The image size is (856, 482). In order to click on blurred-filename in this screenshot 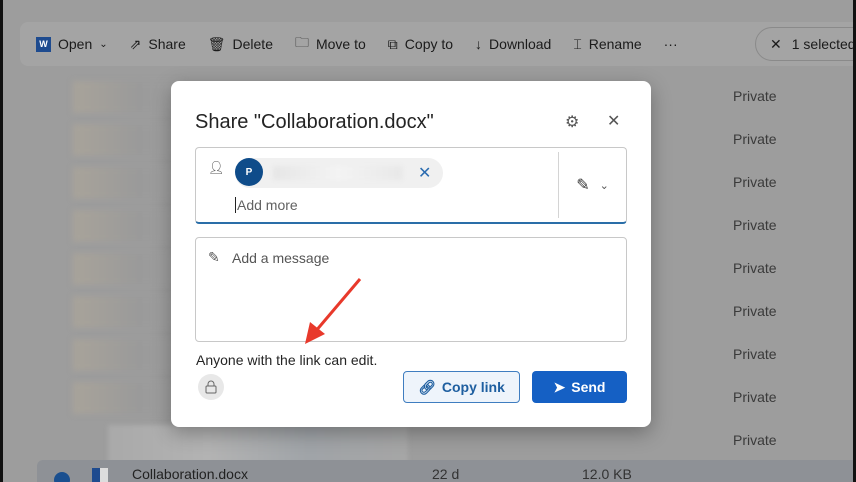, I will do `click(258, 445)`.